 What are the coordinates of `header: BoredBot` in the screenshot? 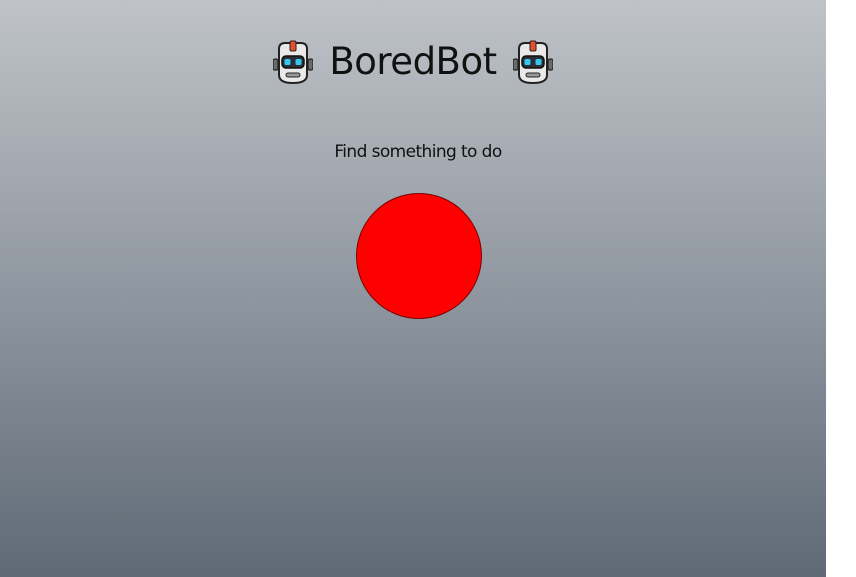 It's located at (413, 62).